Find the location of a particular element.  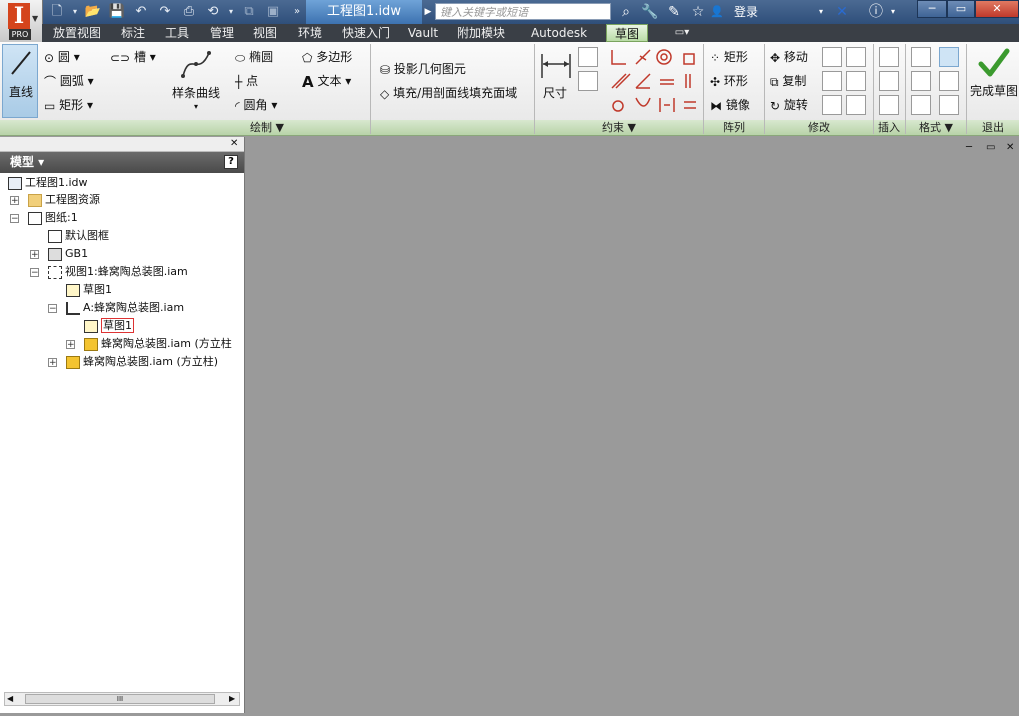

tab-autodesk-360: Autodesk 360 is located at coordinates (559, 41).